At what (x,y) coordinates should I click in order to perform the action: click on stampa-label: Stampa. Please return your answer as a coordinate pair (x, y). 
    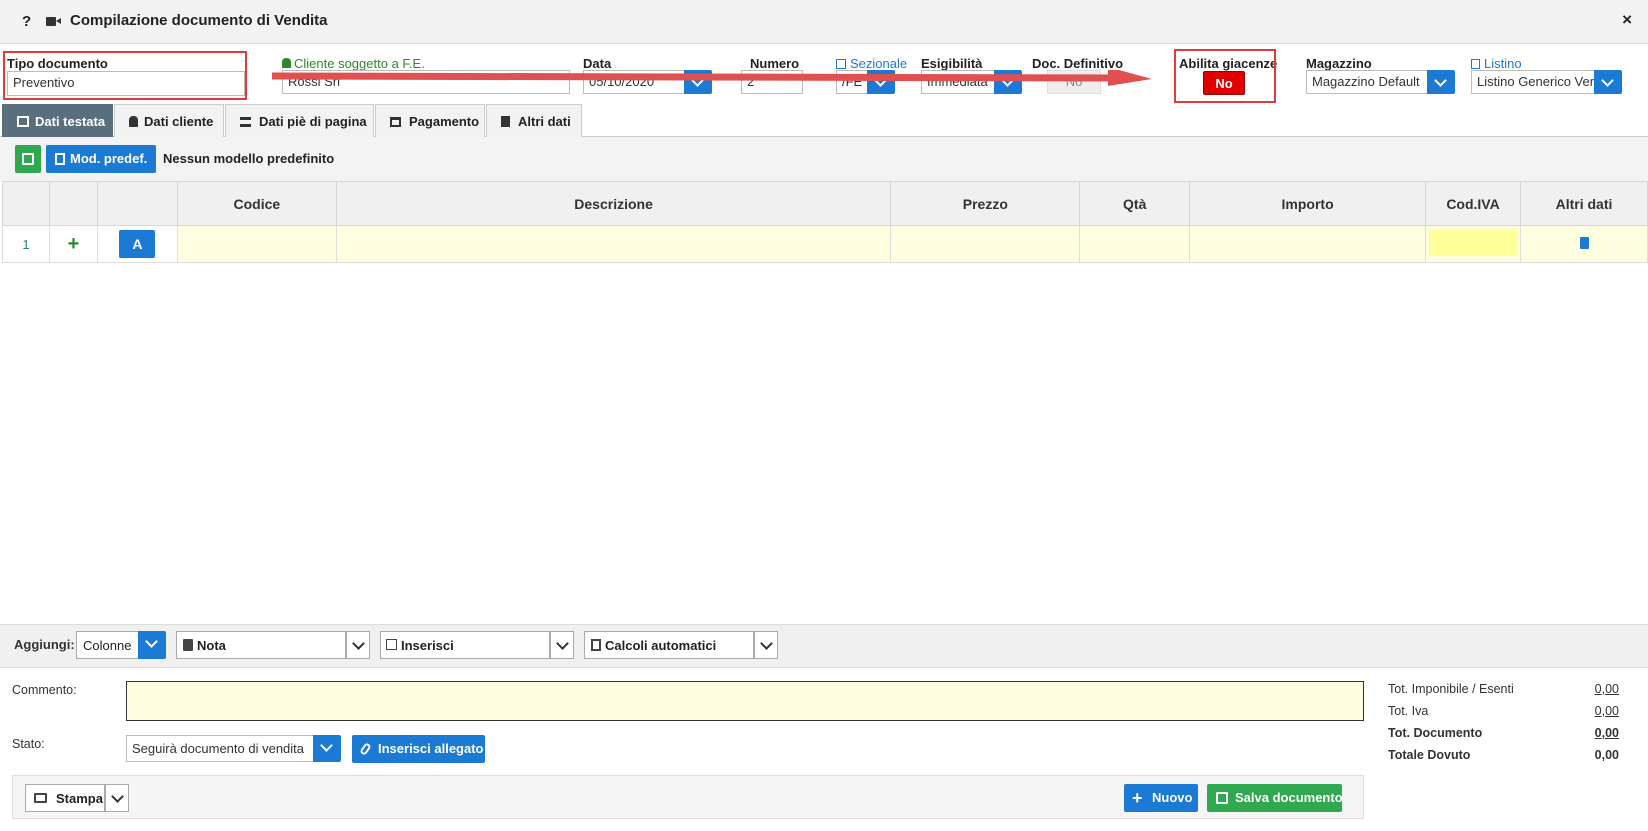
    Looking at the image, I should click on (79, 798).